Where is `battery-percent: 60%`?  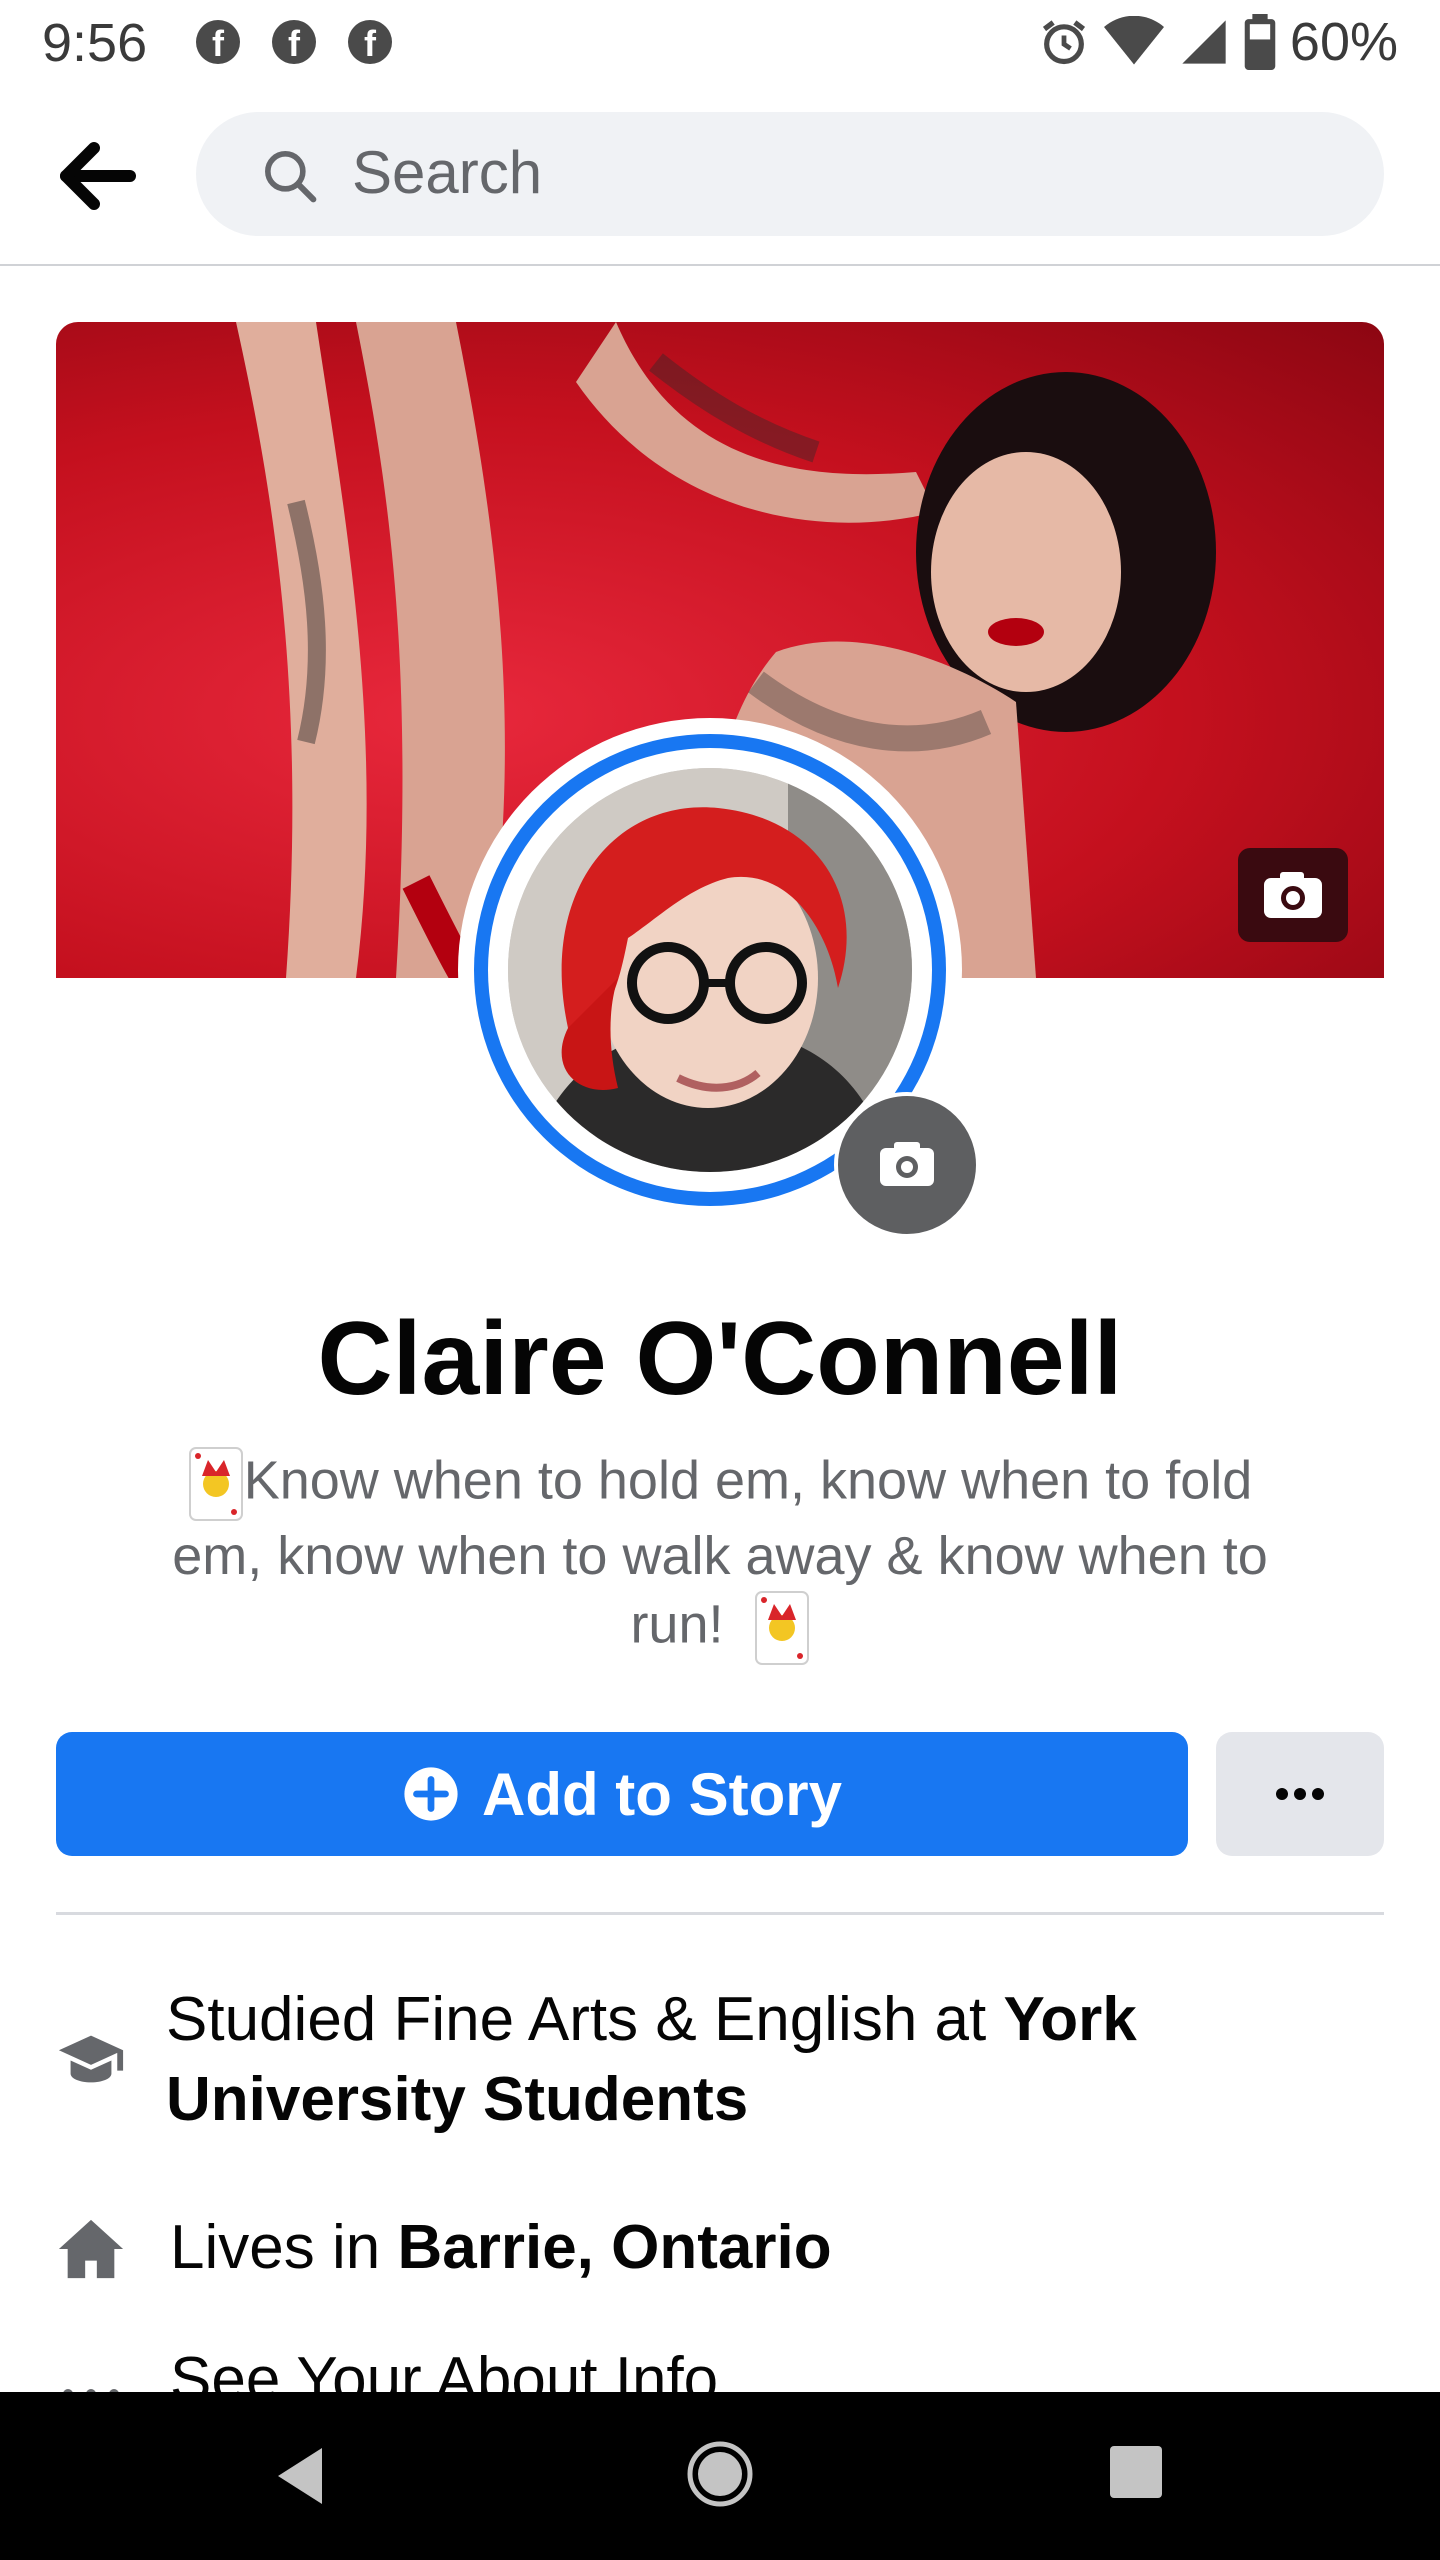
battery-percent: 60% is located at coordinates (1343, 42).